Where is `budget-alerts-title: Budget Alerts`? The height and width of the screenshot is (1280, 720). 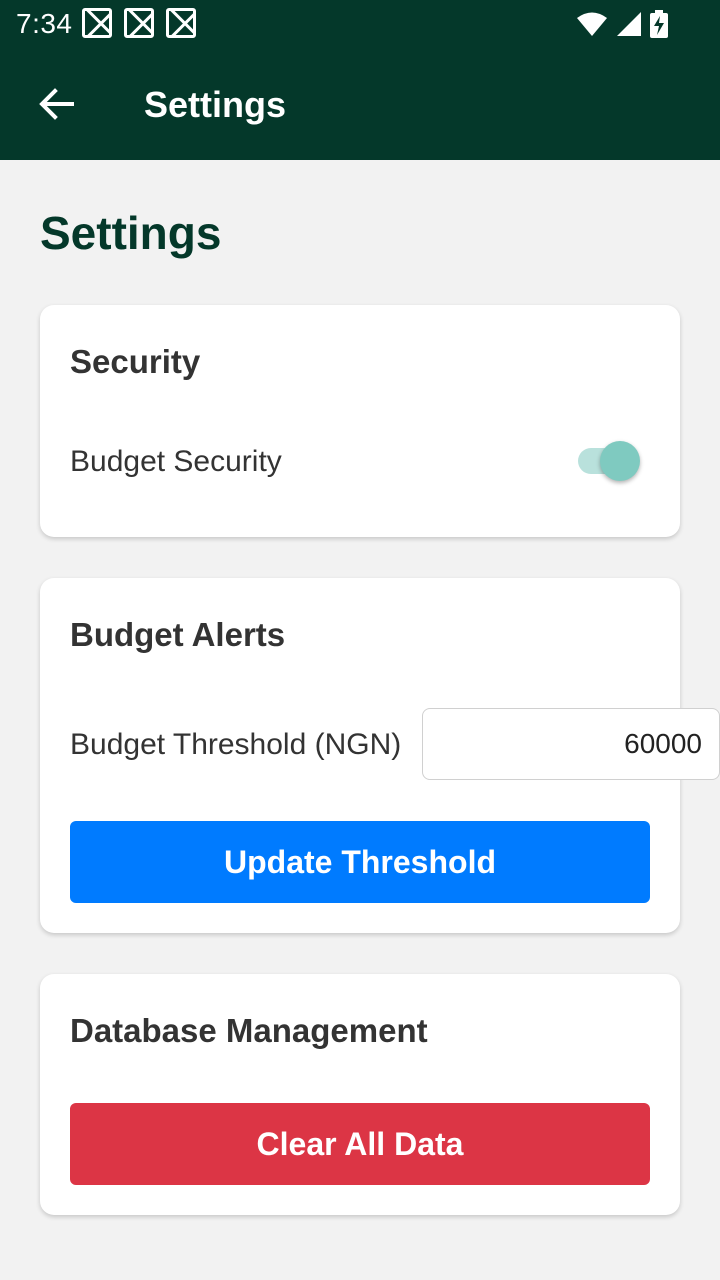
budget-alerts-title: Budget Alerts is located at coordinates (178, 634).